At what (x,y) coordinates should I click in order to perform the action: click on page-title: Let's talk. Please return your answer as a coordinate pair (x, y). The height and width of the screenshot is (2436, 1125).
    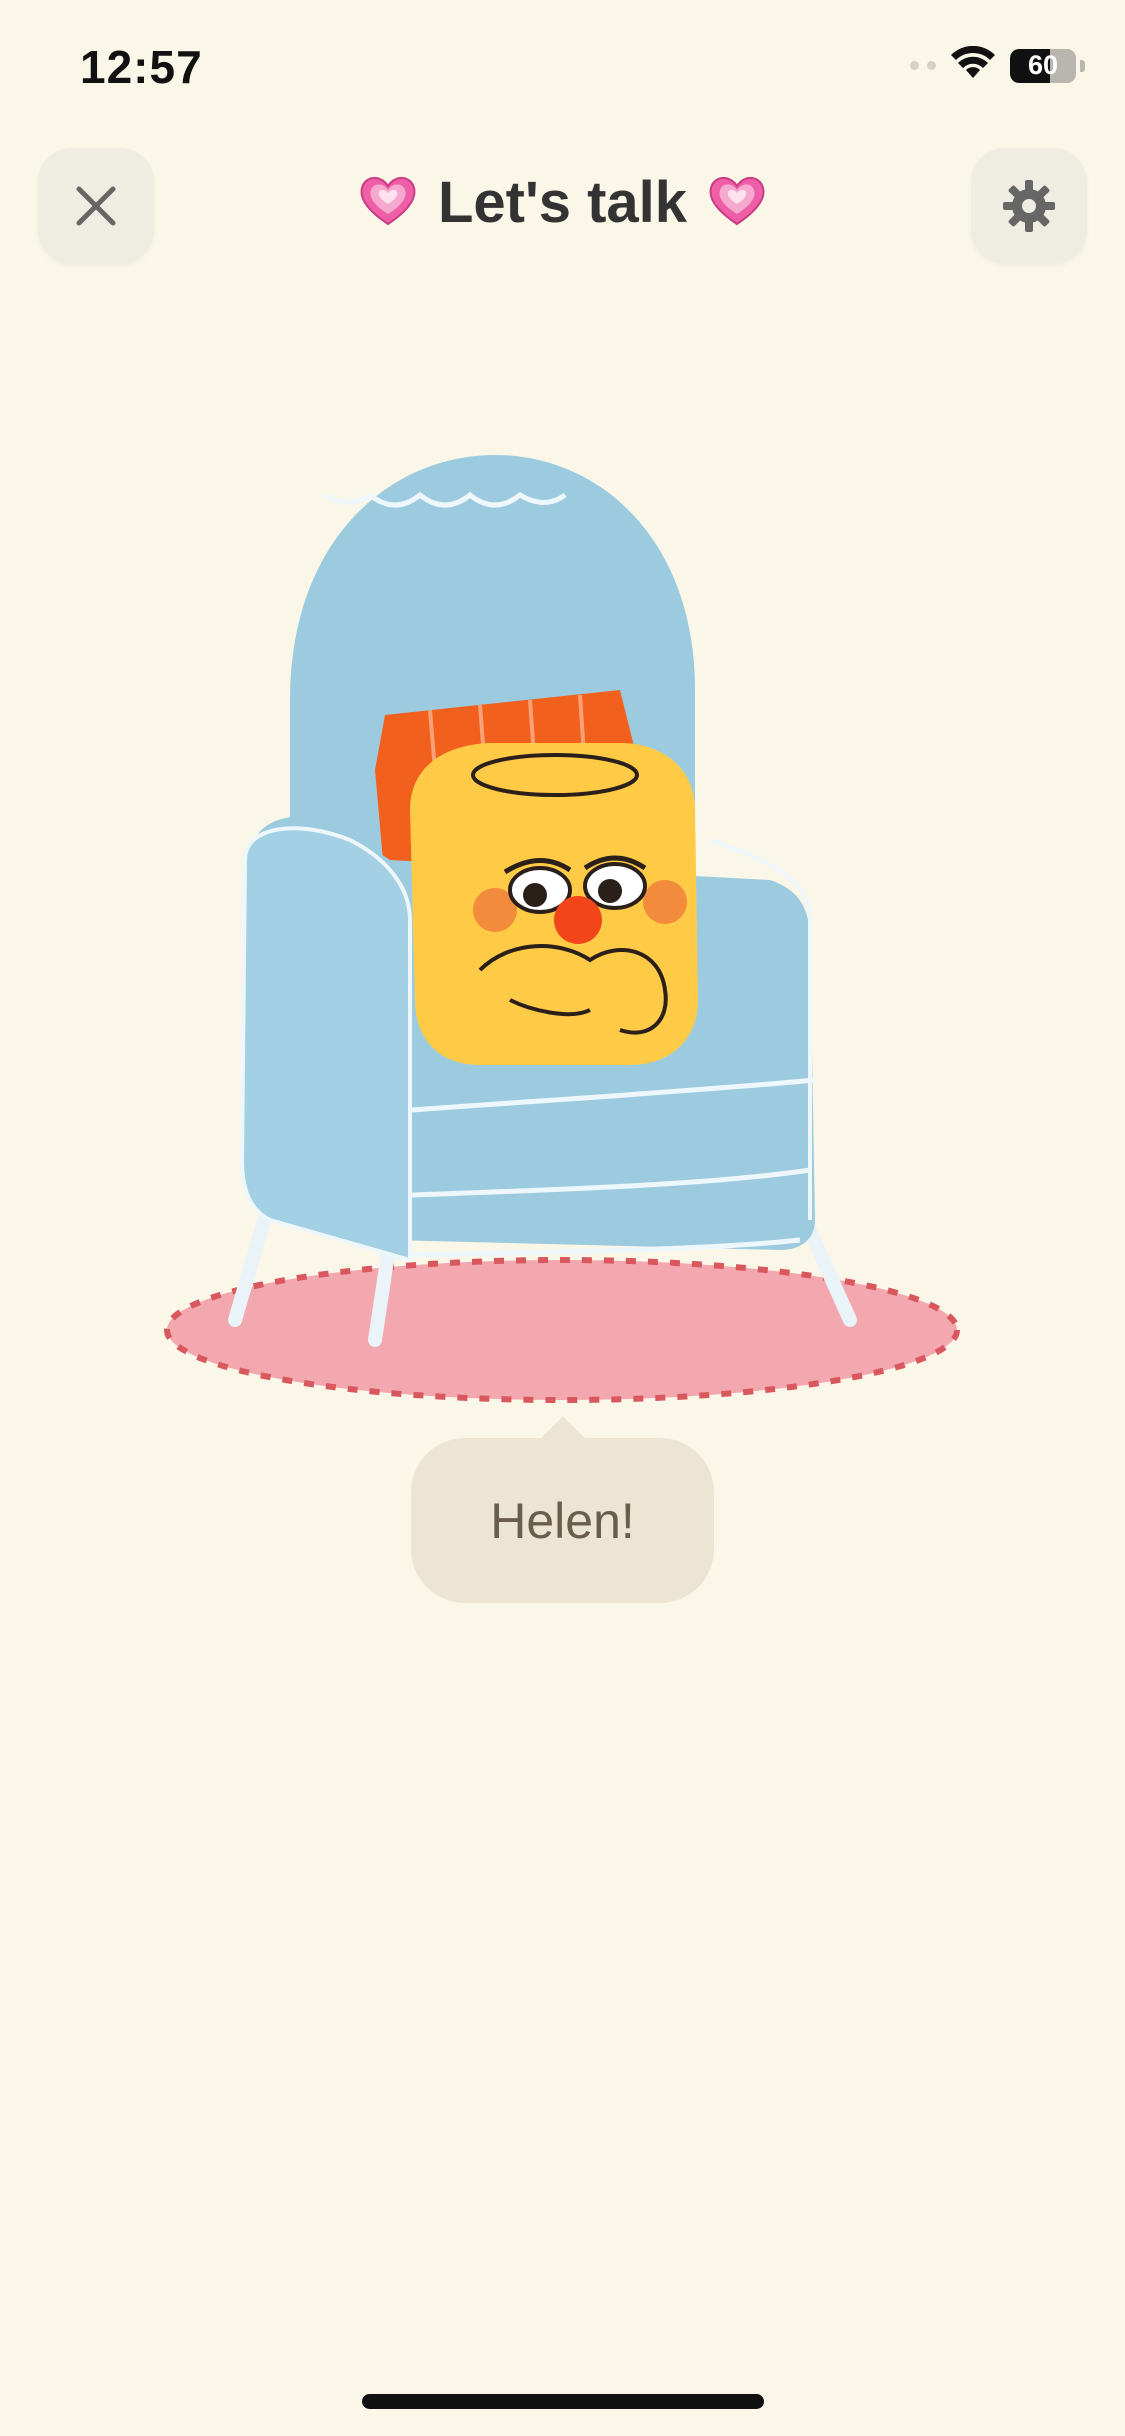
    Looking at the image, I should click on (562, 202).